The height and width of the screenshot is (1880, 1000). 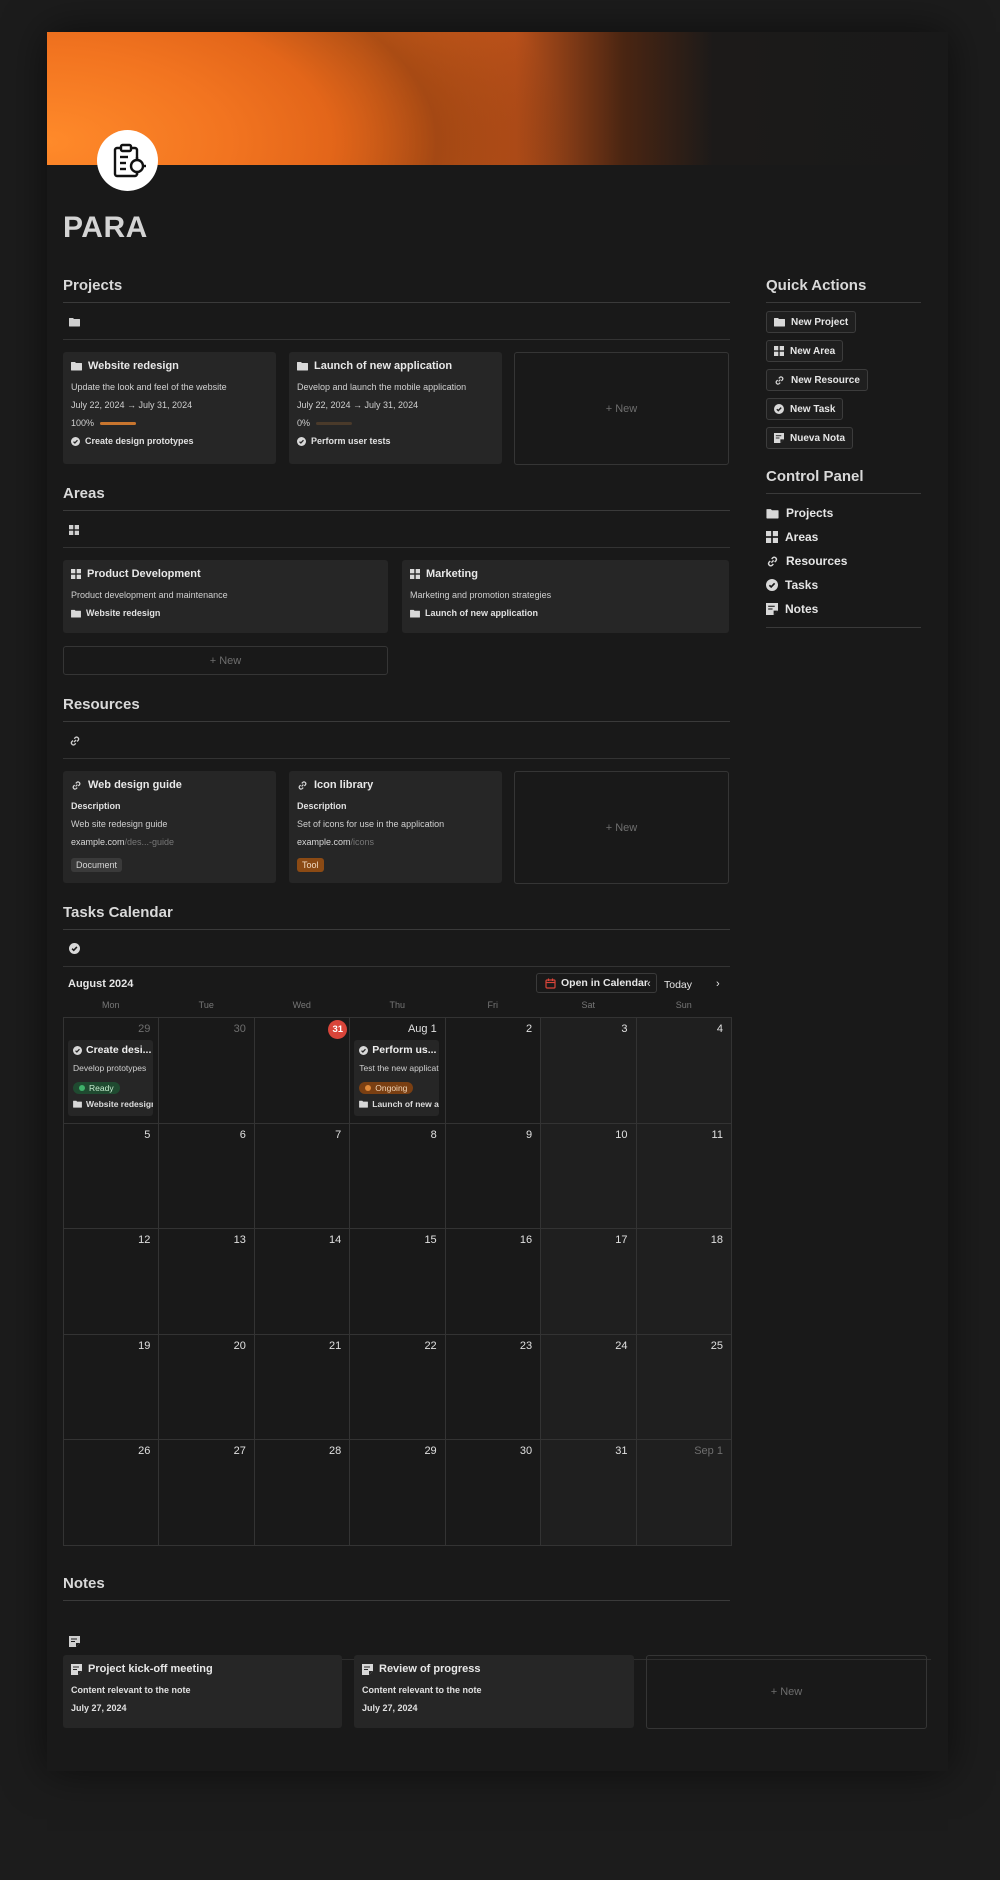 I want to click on grid-icon, so click(x=74, y=529).